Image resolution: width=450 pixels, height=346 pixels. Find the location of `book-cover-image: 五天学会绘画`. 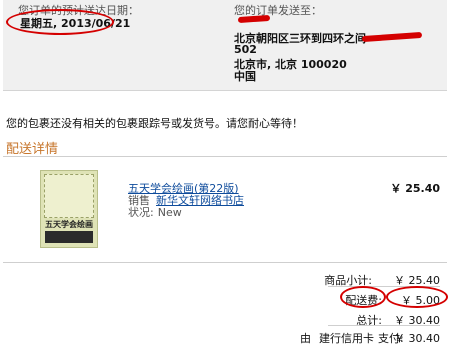

book-cover-image: 五天学会绘画 is located at coordinates (69, 209).